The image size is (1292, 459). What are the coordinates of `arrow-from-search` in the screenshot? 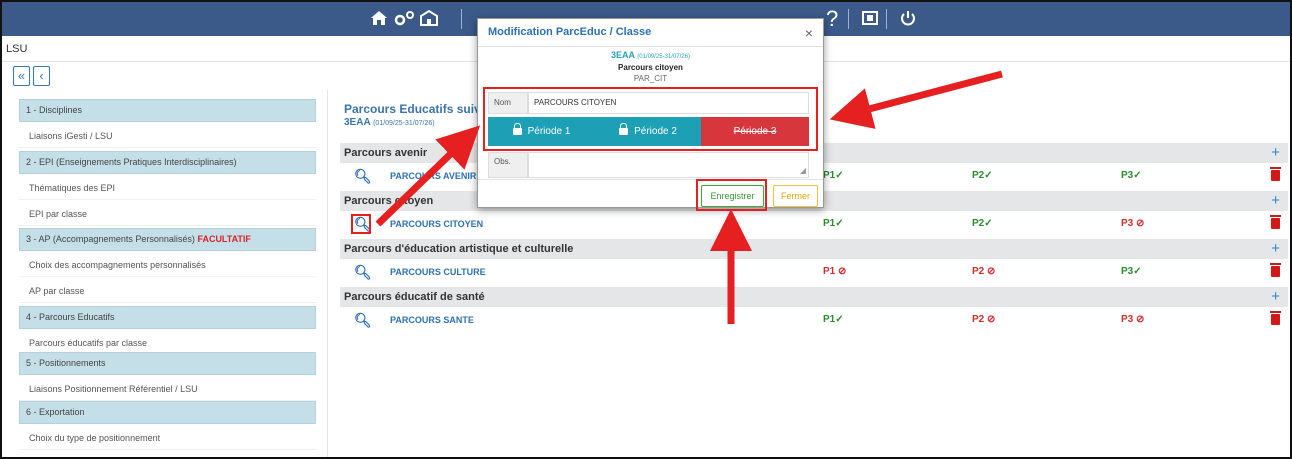 It's located at (428, 176).